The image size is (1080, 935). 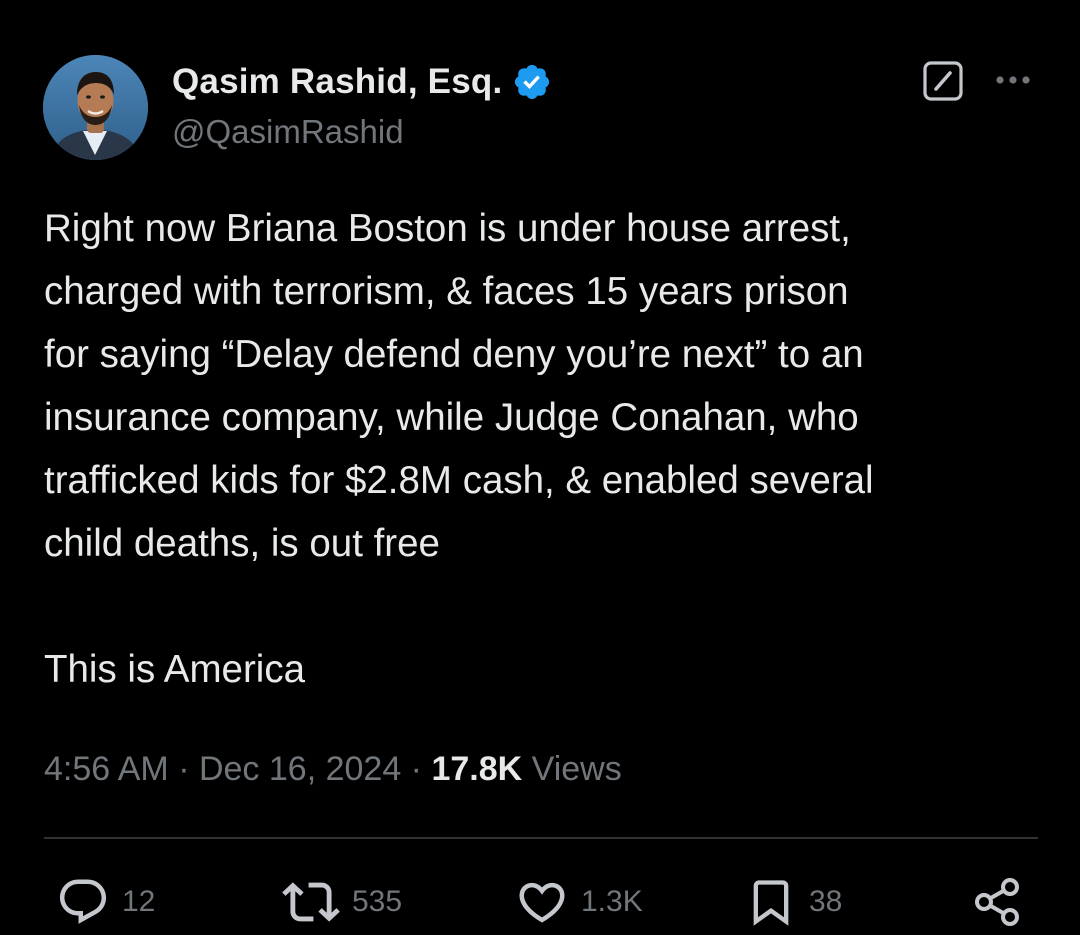 I want to click on views-count: 17.8K, so click(x=477, y=769).